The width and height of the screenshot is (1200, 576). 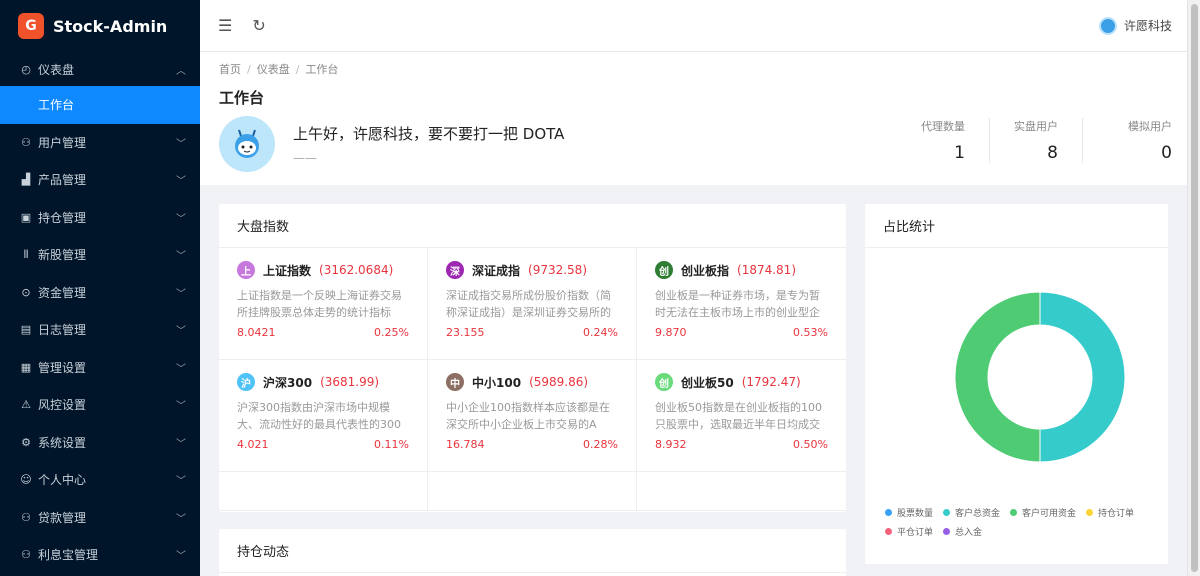 What do you see at coordinates (100, 180) in the screenshot?
I see `sidebar-item-1: ▟ 产品管理 ﹀` at bounding box center [100, 180].